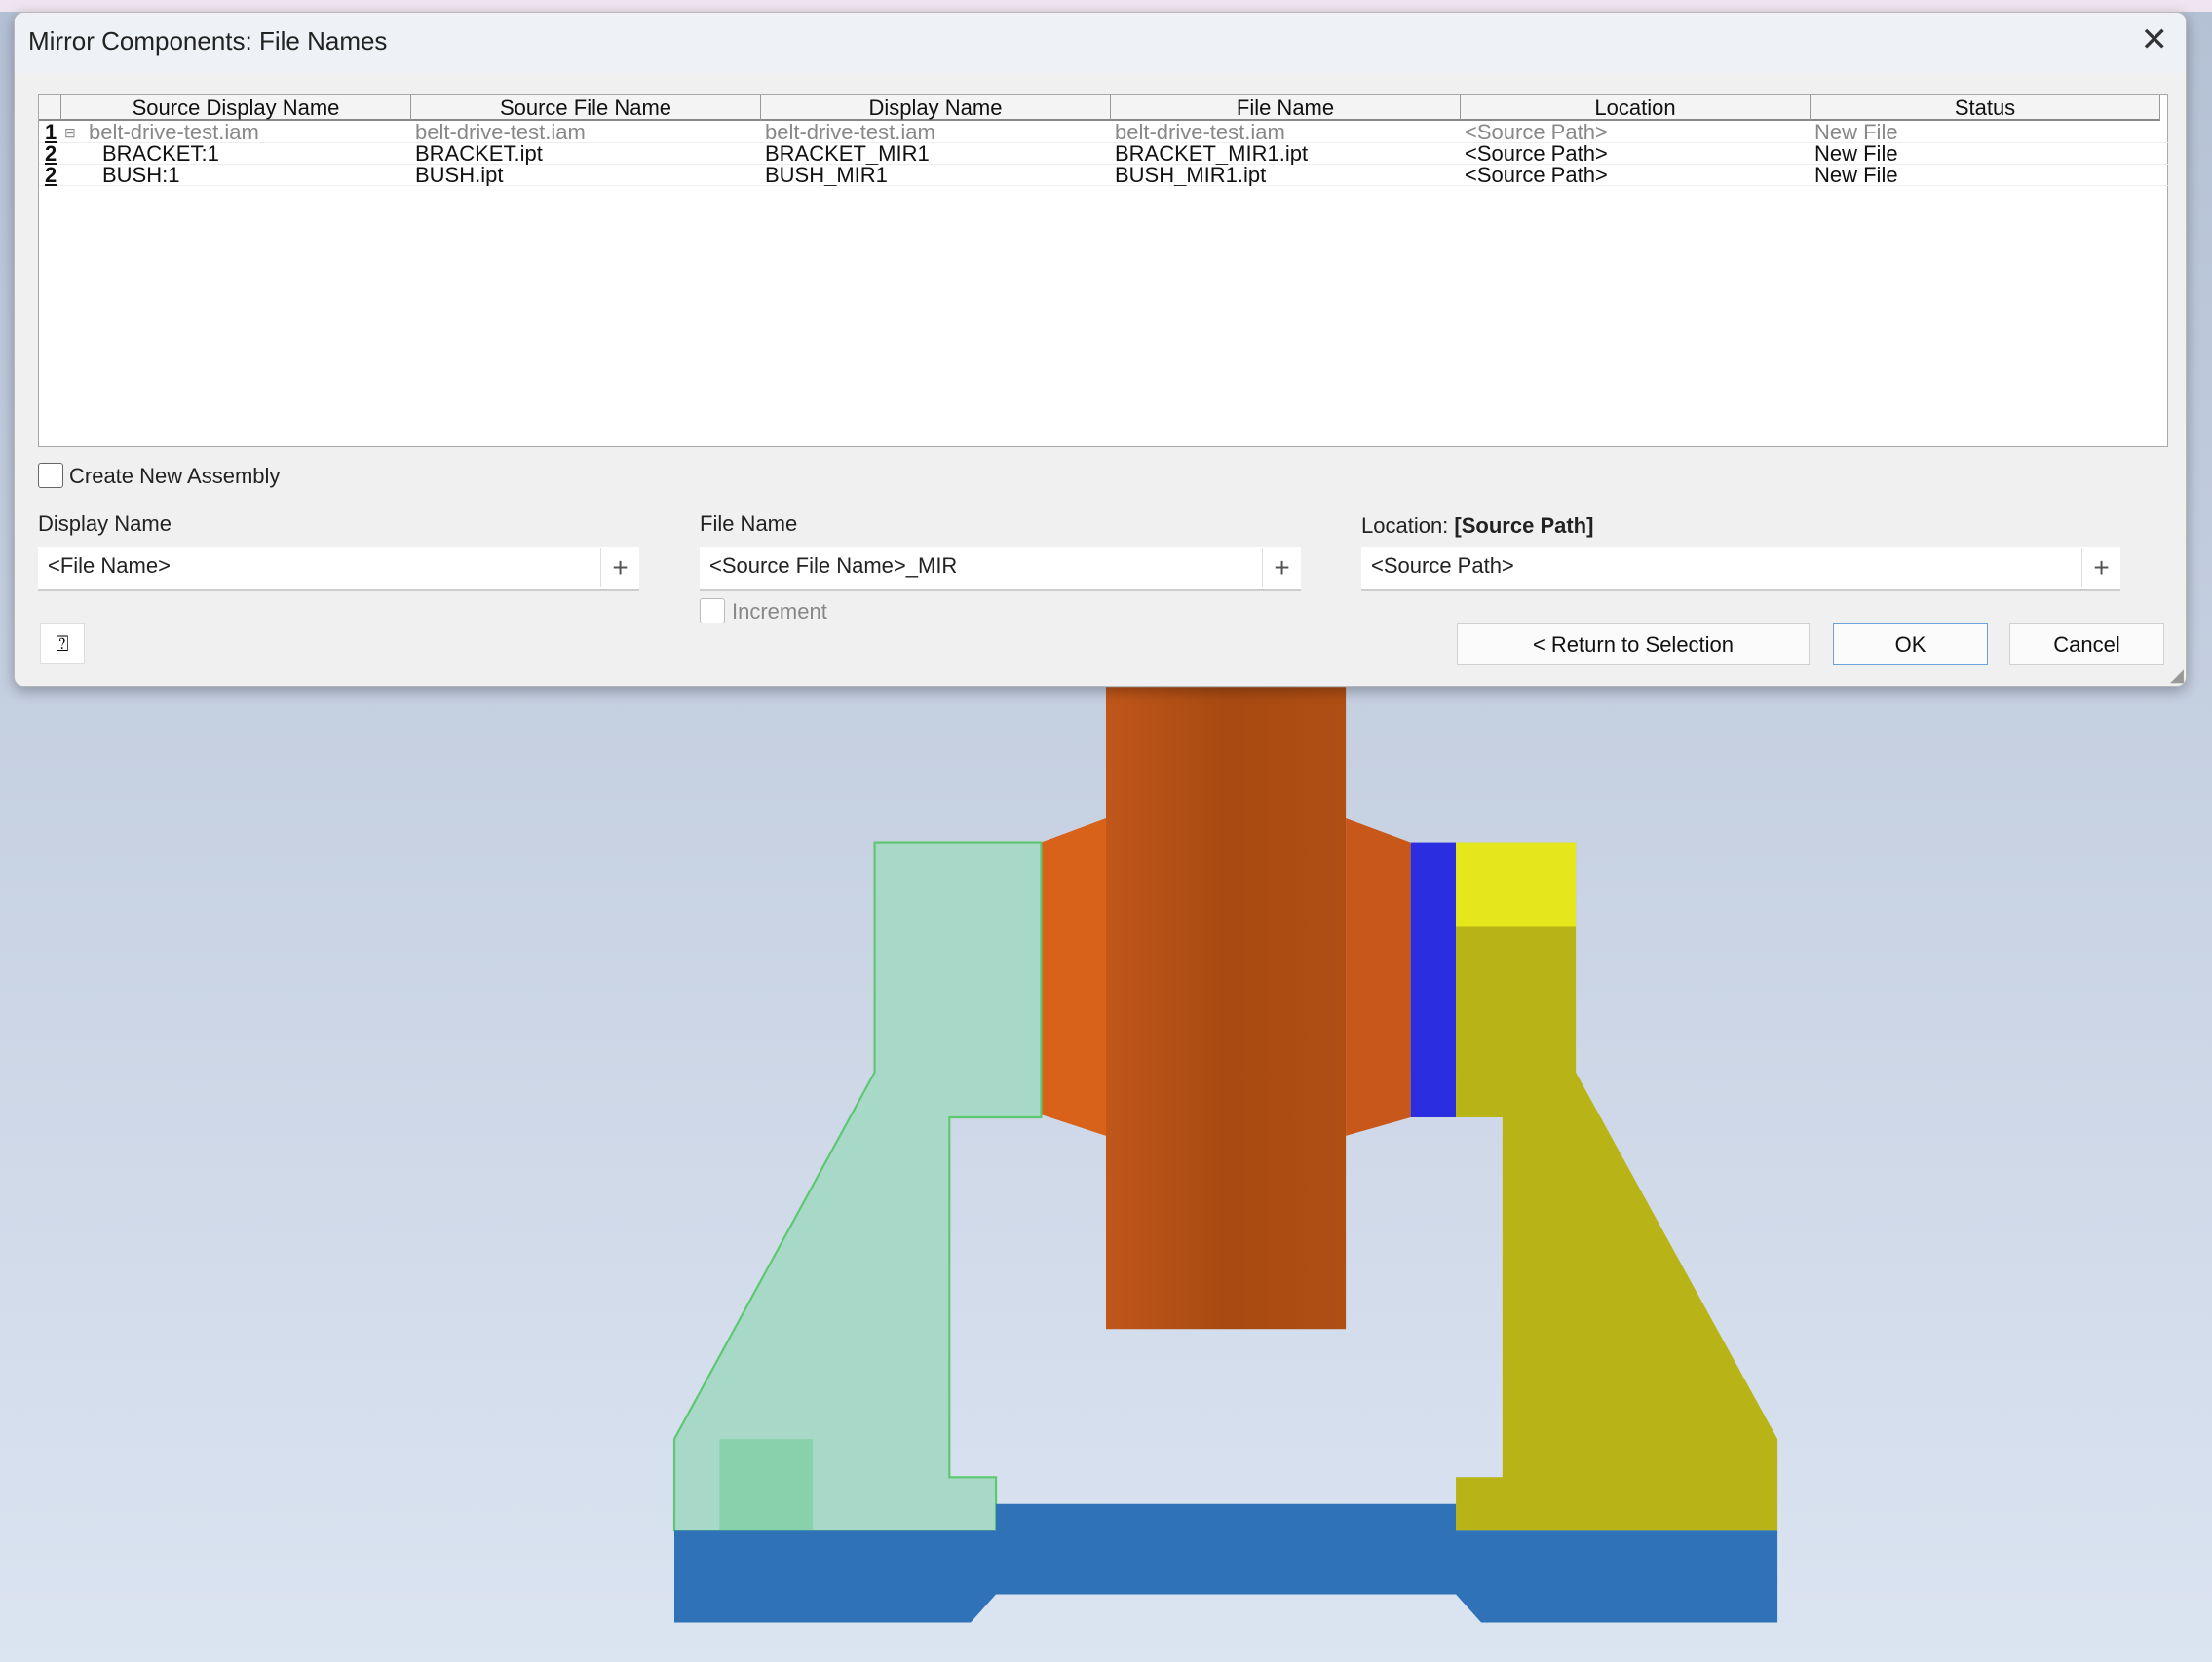 Image resolution: width=2212 pixels, height=1662 pixels. Describe the element at coordinates (338, 569) in the screenshot. I see `display-name-input: <File Name> +` at that location.